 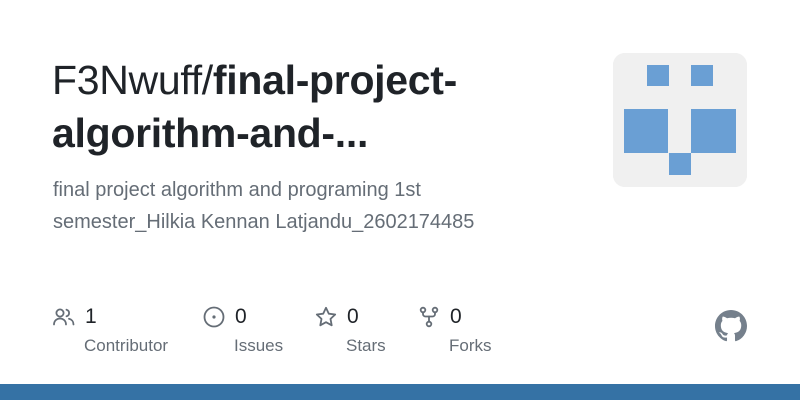 What do you see at coordinates (470, 345) in the screenshot?
I see `forks-label: Forks` at bounding box center [470, 345].